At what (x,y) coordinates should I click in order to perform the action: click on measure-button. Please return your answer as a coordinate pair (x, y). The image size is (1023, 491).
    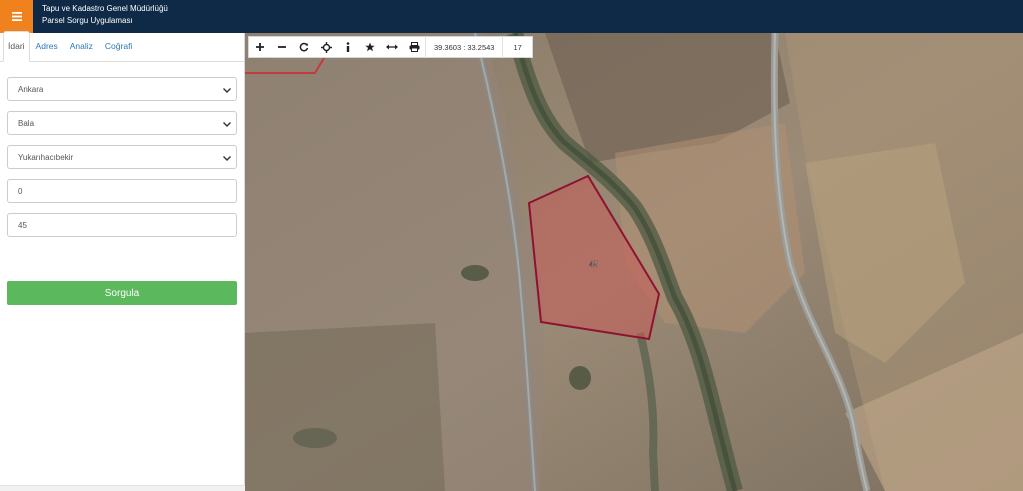
    Looking at the image, I should click on (392, 47).